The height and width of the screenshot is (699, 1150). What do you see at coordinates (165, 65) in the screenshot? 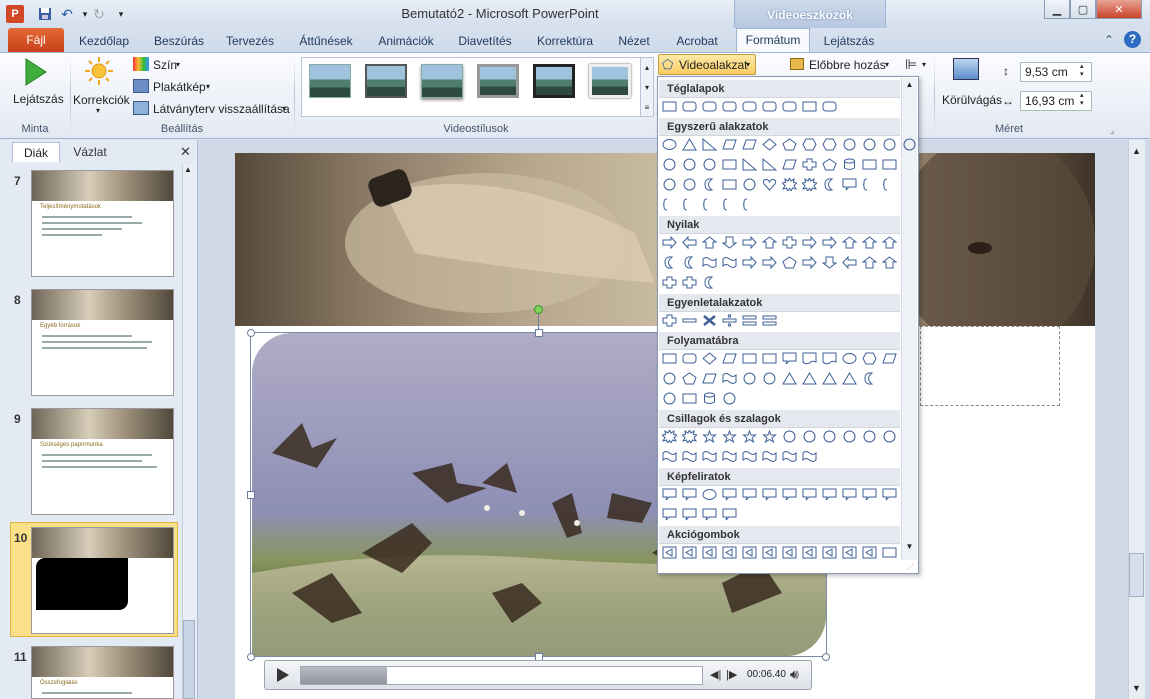
I see `color-button: Szín` at bounding box center [165, 65].